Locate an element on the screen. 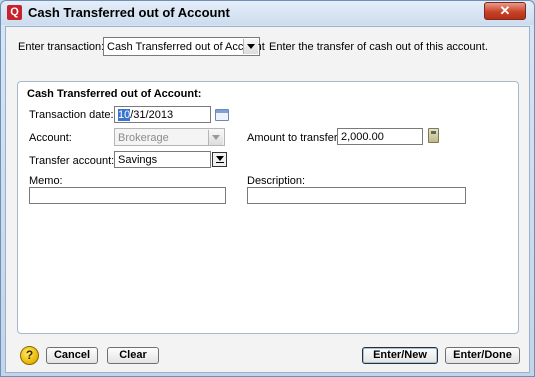 The width and height of the screenshot is (535, 377). amount-field: 2,000.00 is located at coordinates (380, 136).